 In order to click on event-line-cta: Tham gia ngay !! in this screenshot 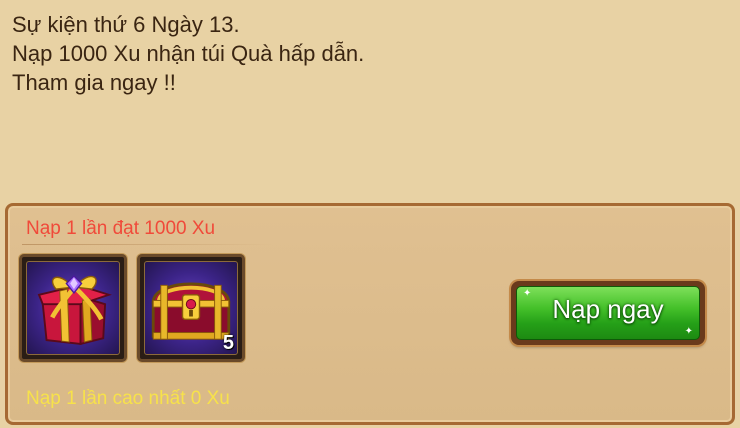, I will do `click(94, 82)`.